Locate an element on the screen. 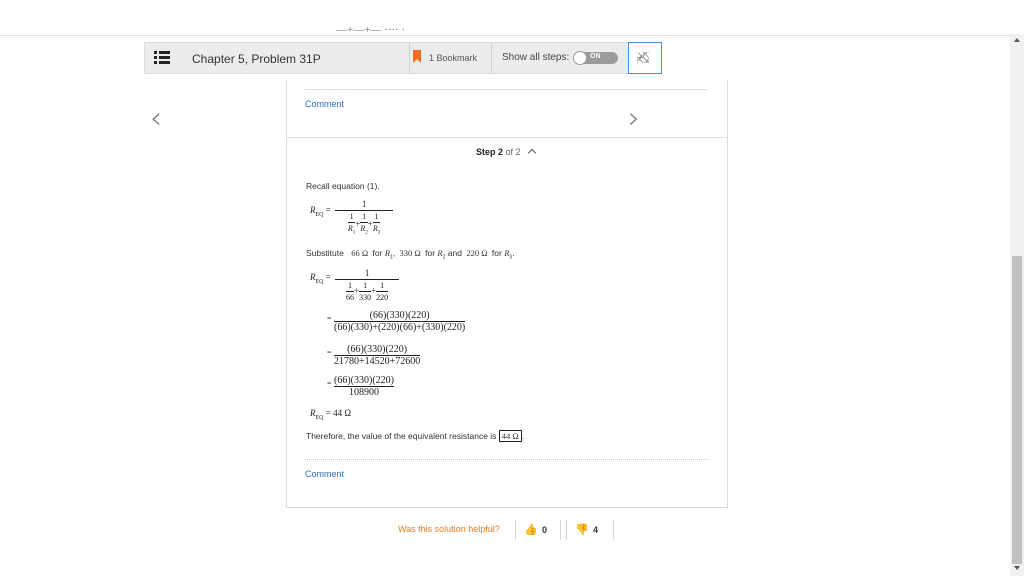 Image resolution: width=1024 pixels, height=576 pixels. scroll-down-icon is located at coordinates (1017, 568).